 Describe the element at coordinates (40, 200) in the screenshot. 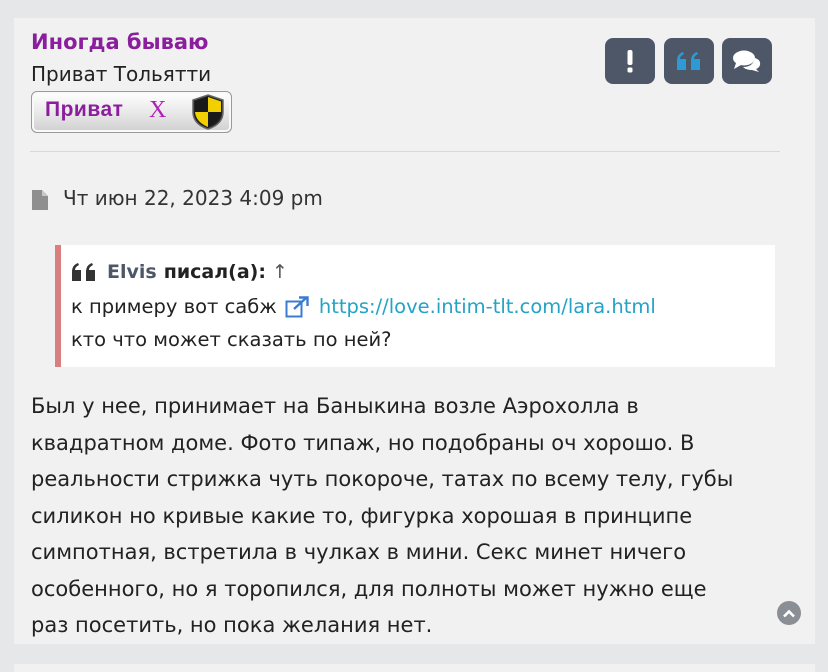

I see `file-icon` at that location.